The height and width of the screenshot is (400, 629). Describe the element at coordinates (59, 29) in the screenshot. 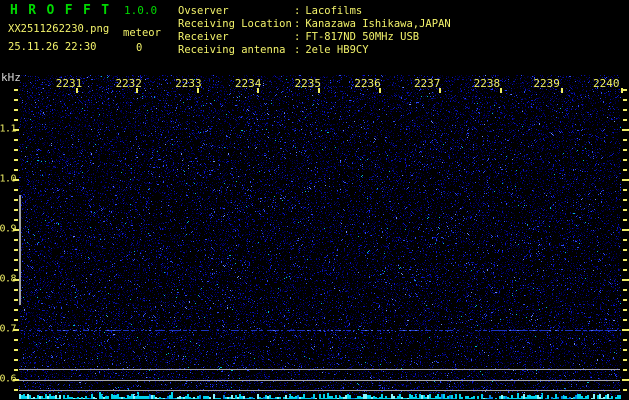

I see `output-filename: XX2511262230.png` at that location.